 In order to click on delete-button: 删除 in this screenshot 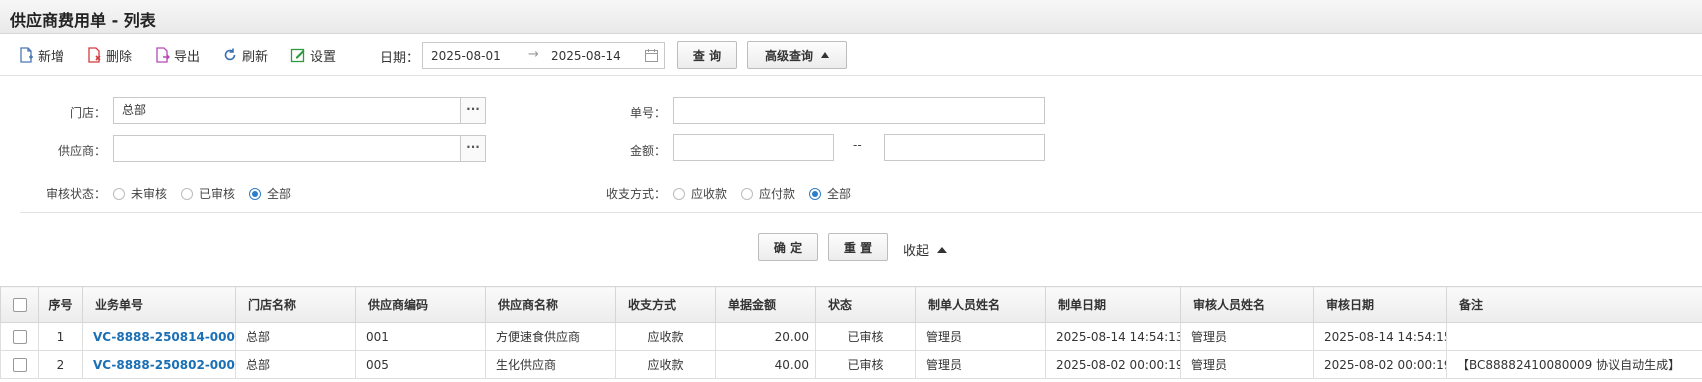, I will do `click(109, 55)`.